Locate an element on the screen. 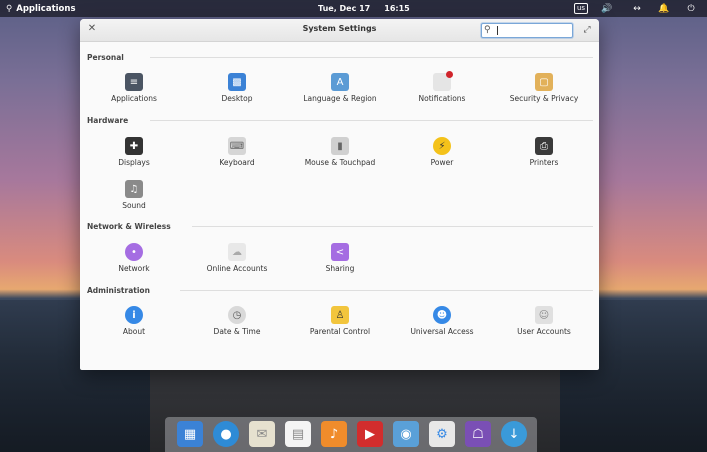 This screenshot has height=452, width=707. item-label: Power is located at coordinates (442, 162).